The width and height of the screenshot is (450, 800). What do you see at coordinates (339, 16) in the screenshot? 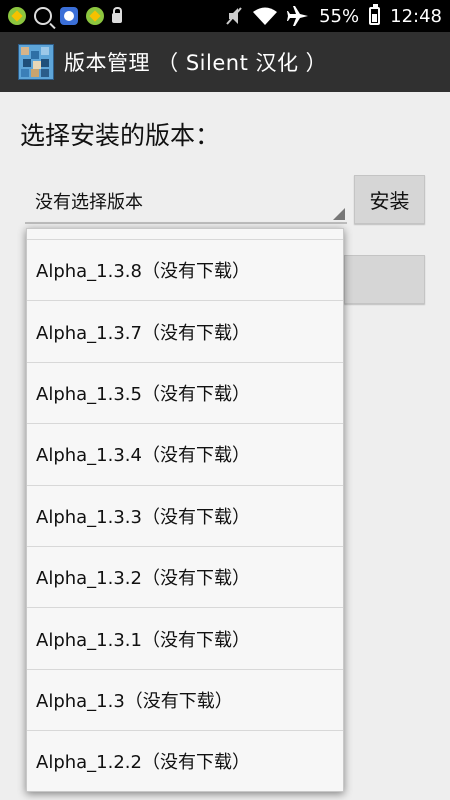
I see `battery-percent: 55%` at bounding box center [339, 16].